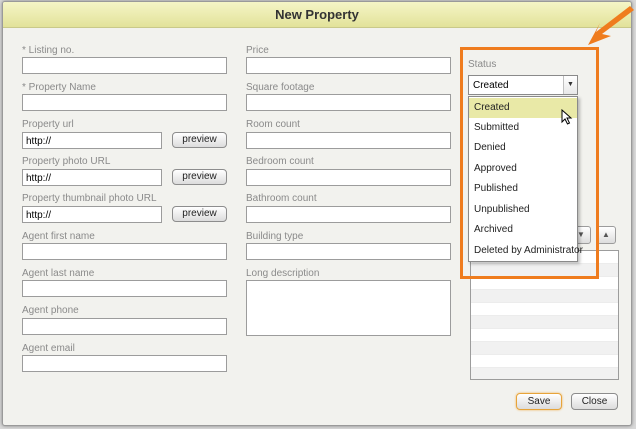  Describe the element at coordinates (59, 87) in the screenshot. I see `property-name-label: * Property Name` at that location.